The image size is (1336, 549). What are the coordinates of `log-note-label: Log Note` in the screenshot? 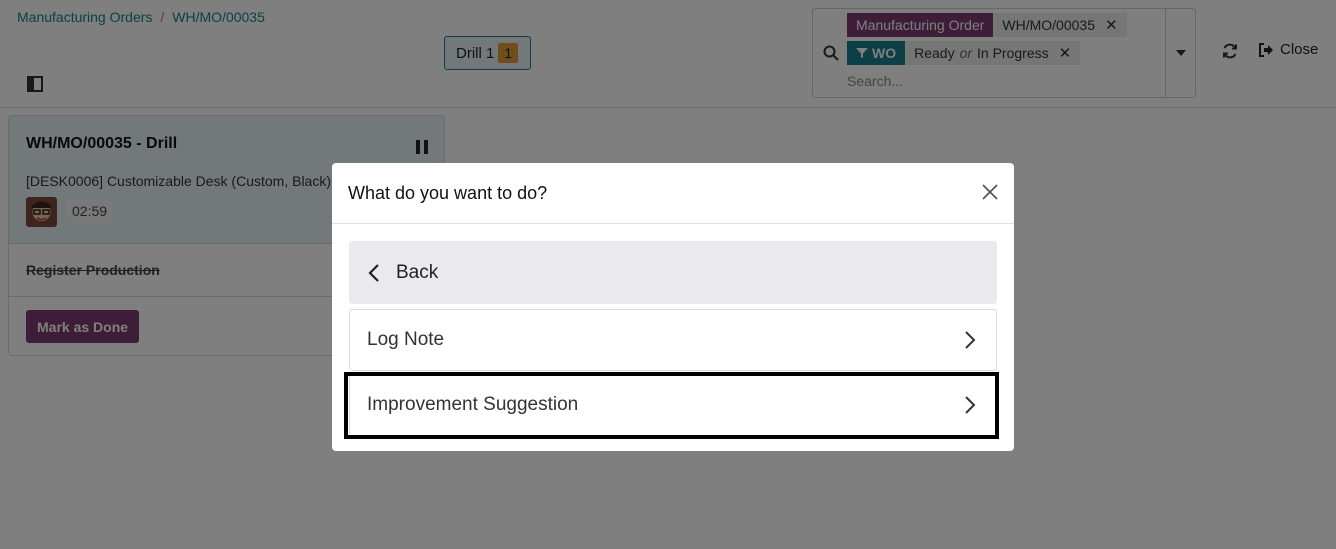 It's located at (406, 339).